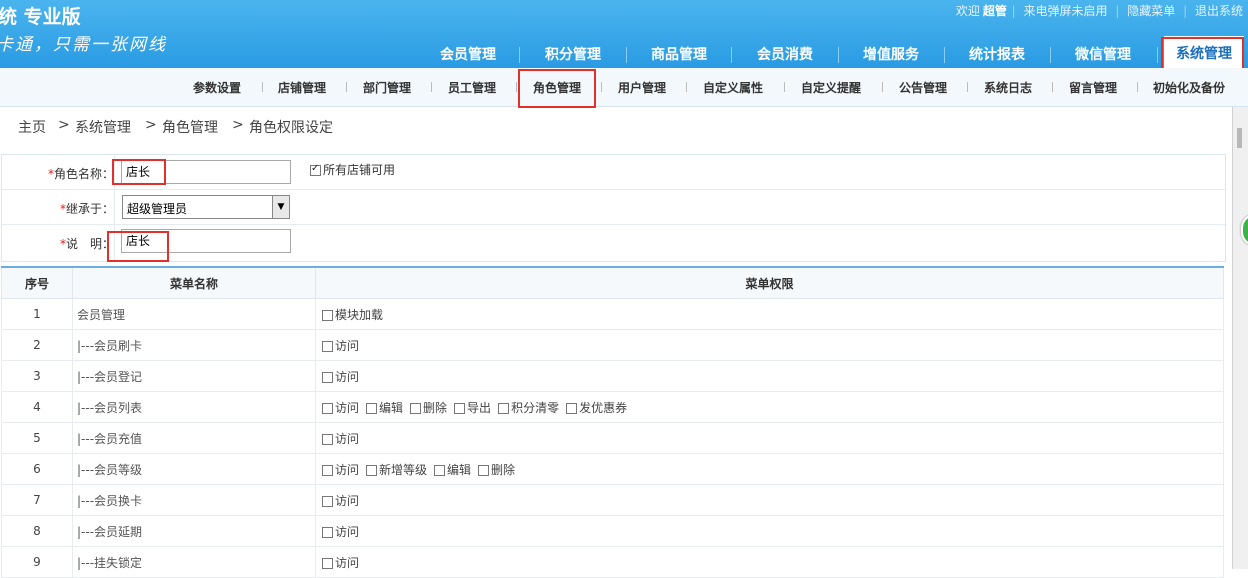 Image resolution: width=1248 pixels, height=578 pixels. What do you see at coordinates (573, 55) in the screenshot?
I see `tab-points: 积分管理` at bounding box center [573, 55].